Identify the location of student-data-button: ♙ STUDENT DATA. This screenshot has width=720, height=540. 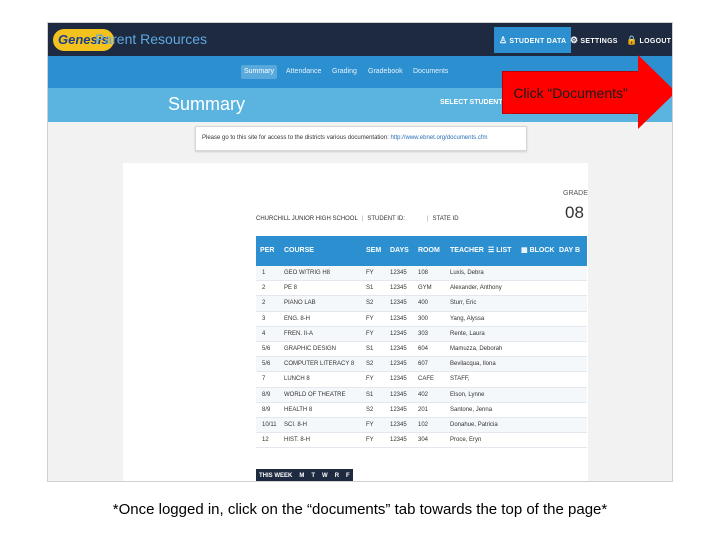
(533, 40).